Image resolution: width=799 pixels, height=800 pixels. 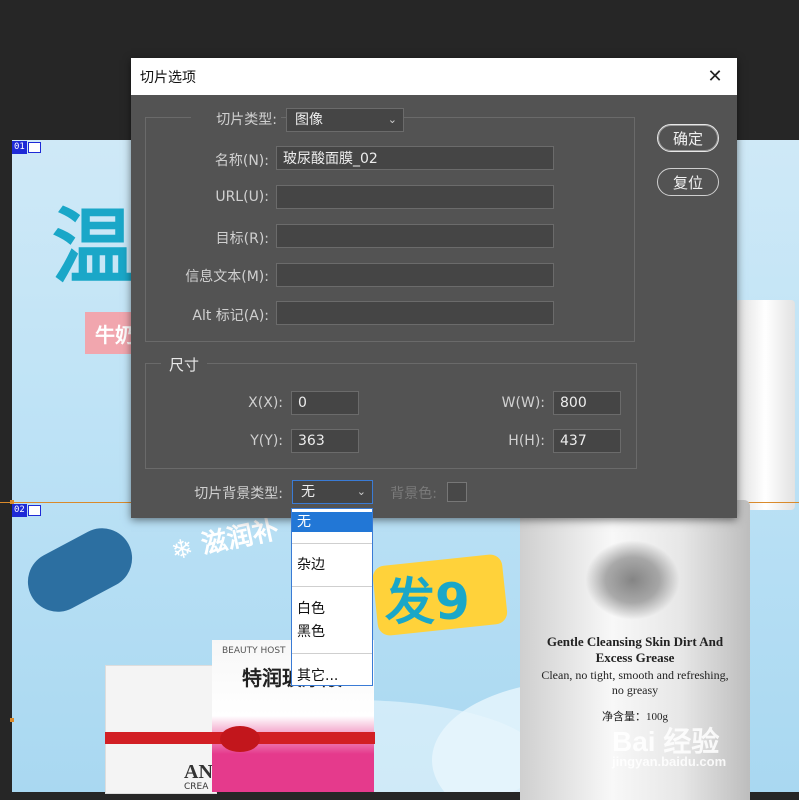 What do you see at coordinates (332, 492) in the screenshot?
I see `bg-type-select: 无 ⌄` at bounding box center [332, 492].